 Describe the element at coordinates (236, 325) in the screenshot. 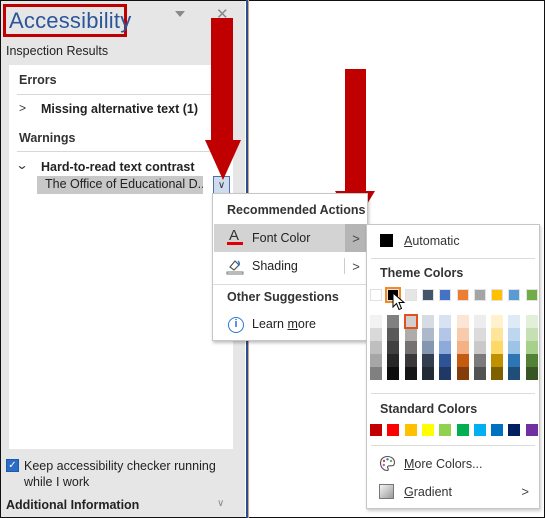

I see `info-icon: i` at that location.